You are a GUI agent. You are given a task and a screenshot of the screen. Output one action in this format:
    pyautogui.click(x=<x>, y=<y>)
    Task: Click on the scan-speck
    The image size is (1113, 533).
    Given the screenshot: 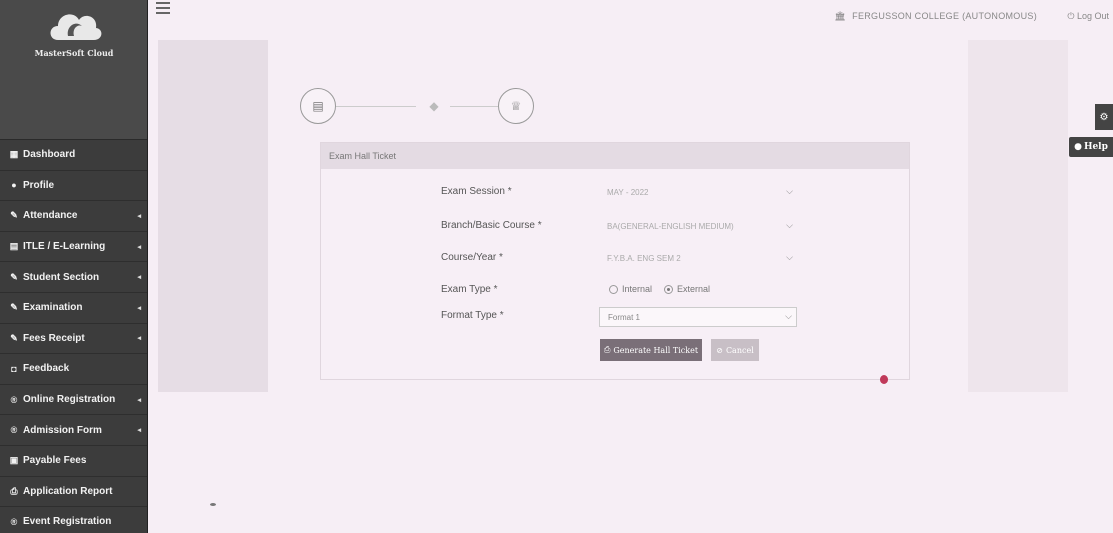 What is the action you would take?
    pyautogui.click(x=884, y=379)
    